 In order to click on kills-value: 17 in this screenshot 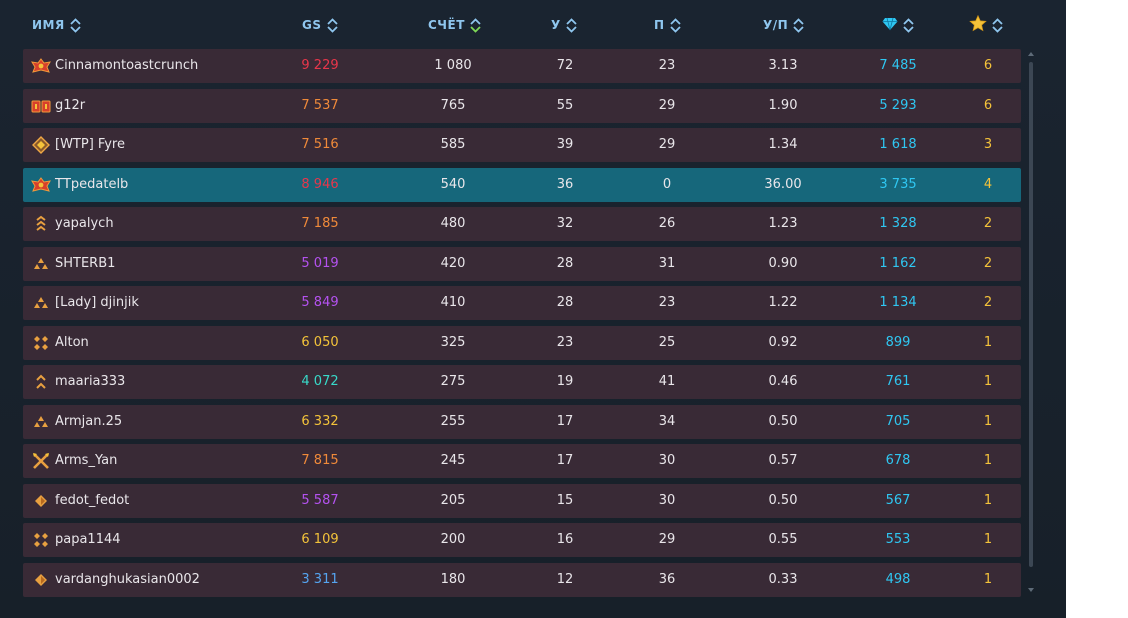, I will do `click(565, 421)`.